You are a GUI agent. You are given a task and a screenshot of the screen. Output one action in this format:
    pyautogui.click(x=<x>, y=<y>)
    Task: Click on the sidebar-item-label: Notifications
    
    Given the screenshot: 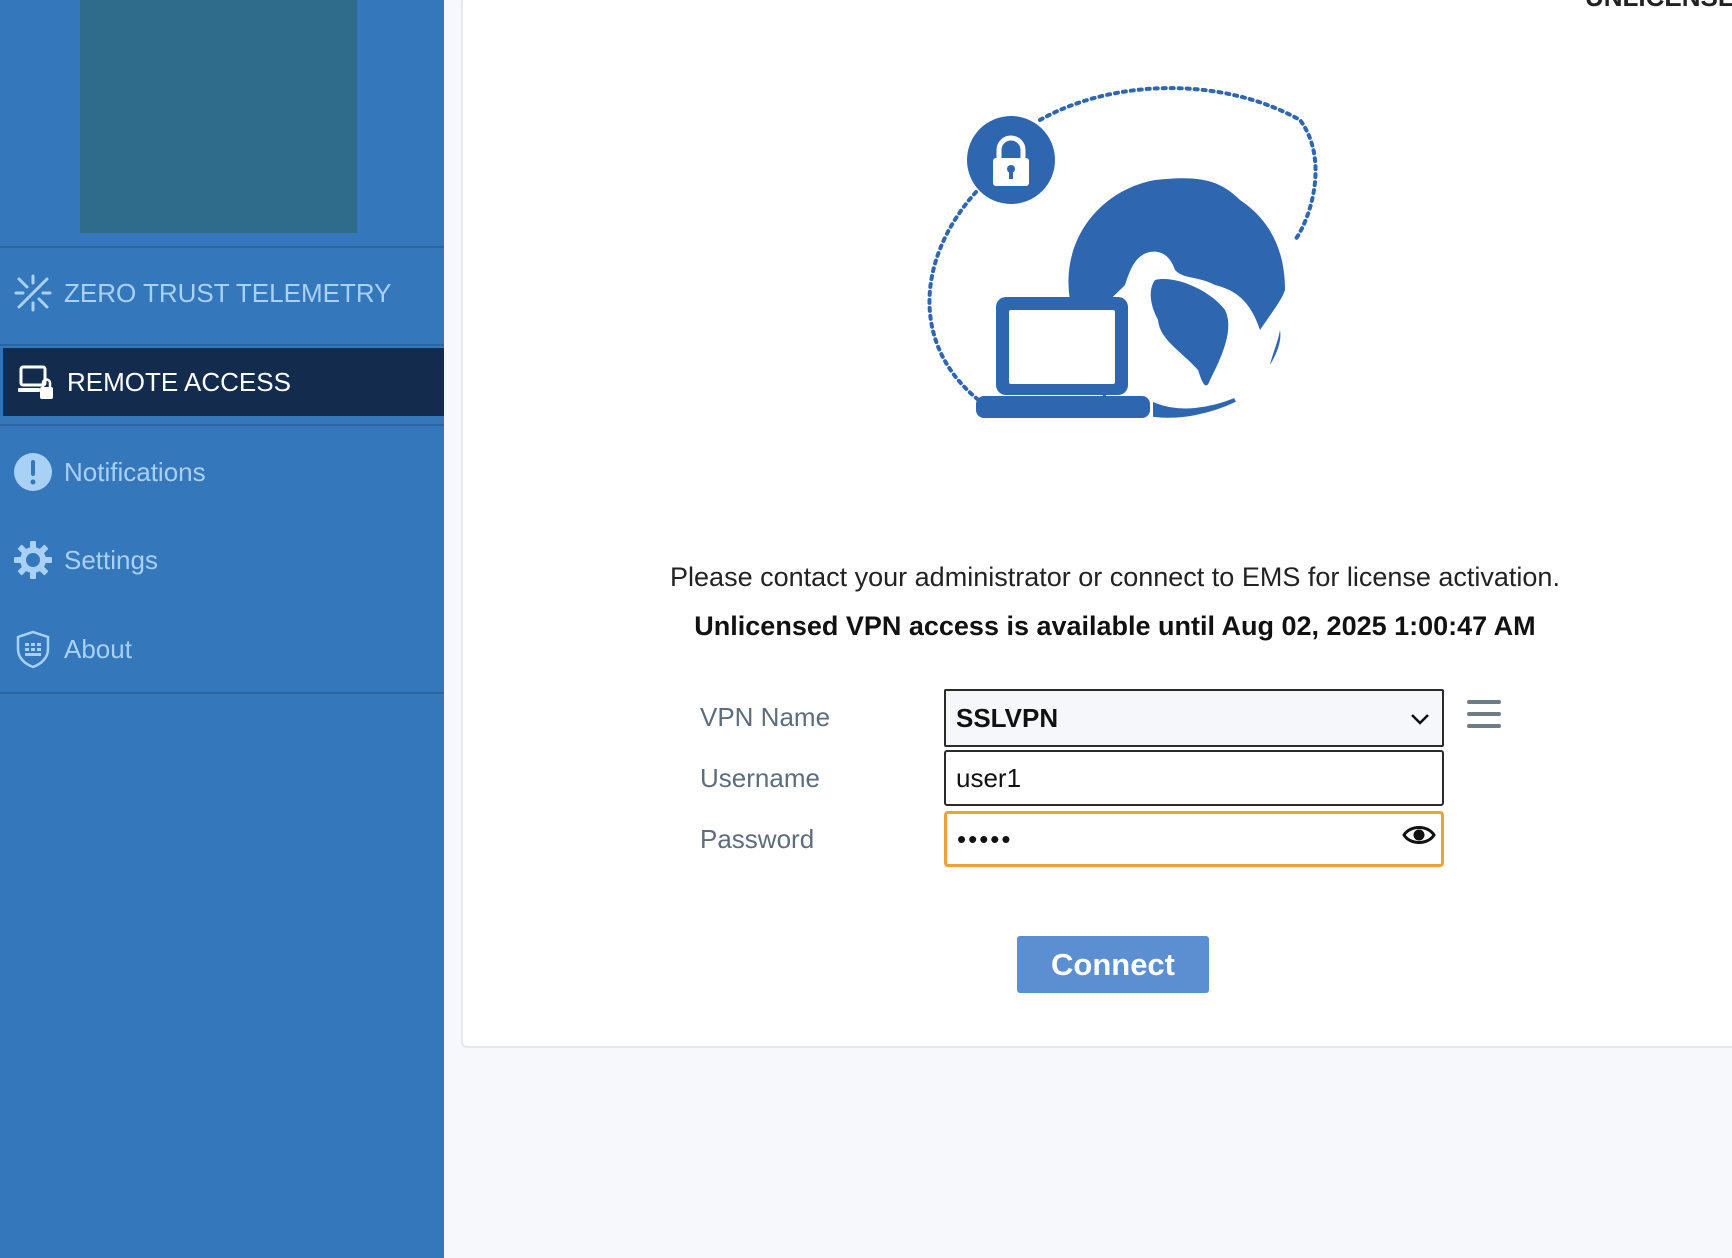 What is the action you would take?
    pyautogui.click(x=135, y=471)
    